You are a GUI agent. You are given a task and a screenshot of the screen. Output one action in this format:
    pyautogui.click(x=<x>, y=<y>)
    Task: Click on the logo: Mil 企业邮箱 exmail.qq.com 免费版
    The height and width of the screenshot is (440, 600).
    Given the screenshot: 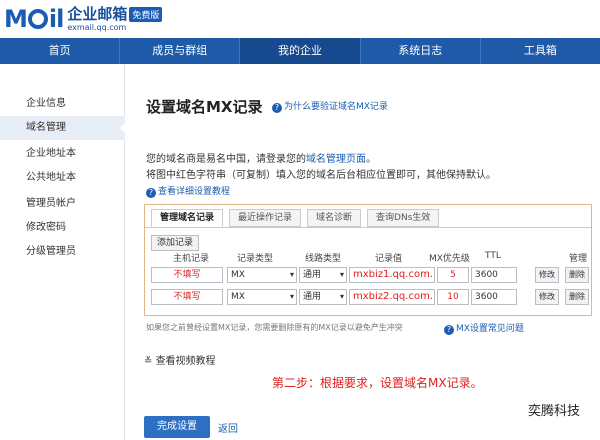 What is the action you would take?
    pyautogui.click(x=83, y=19)
    